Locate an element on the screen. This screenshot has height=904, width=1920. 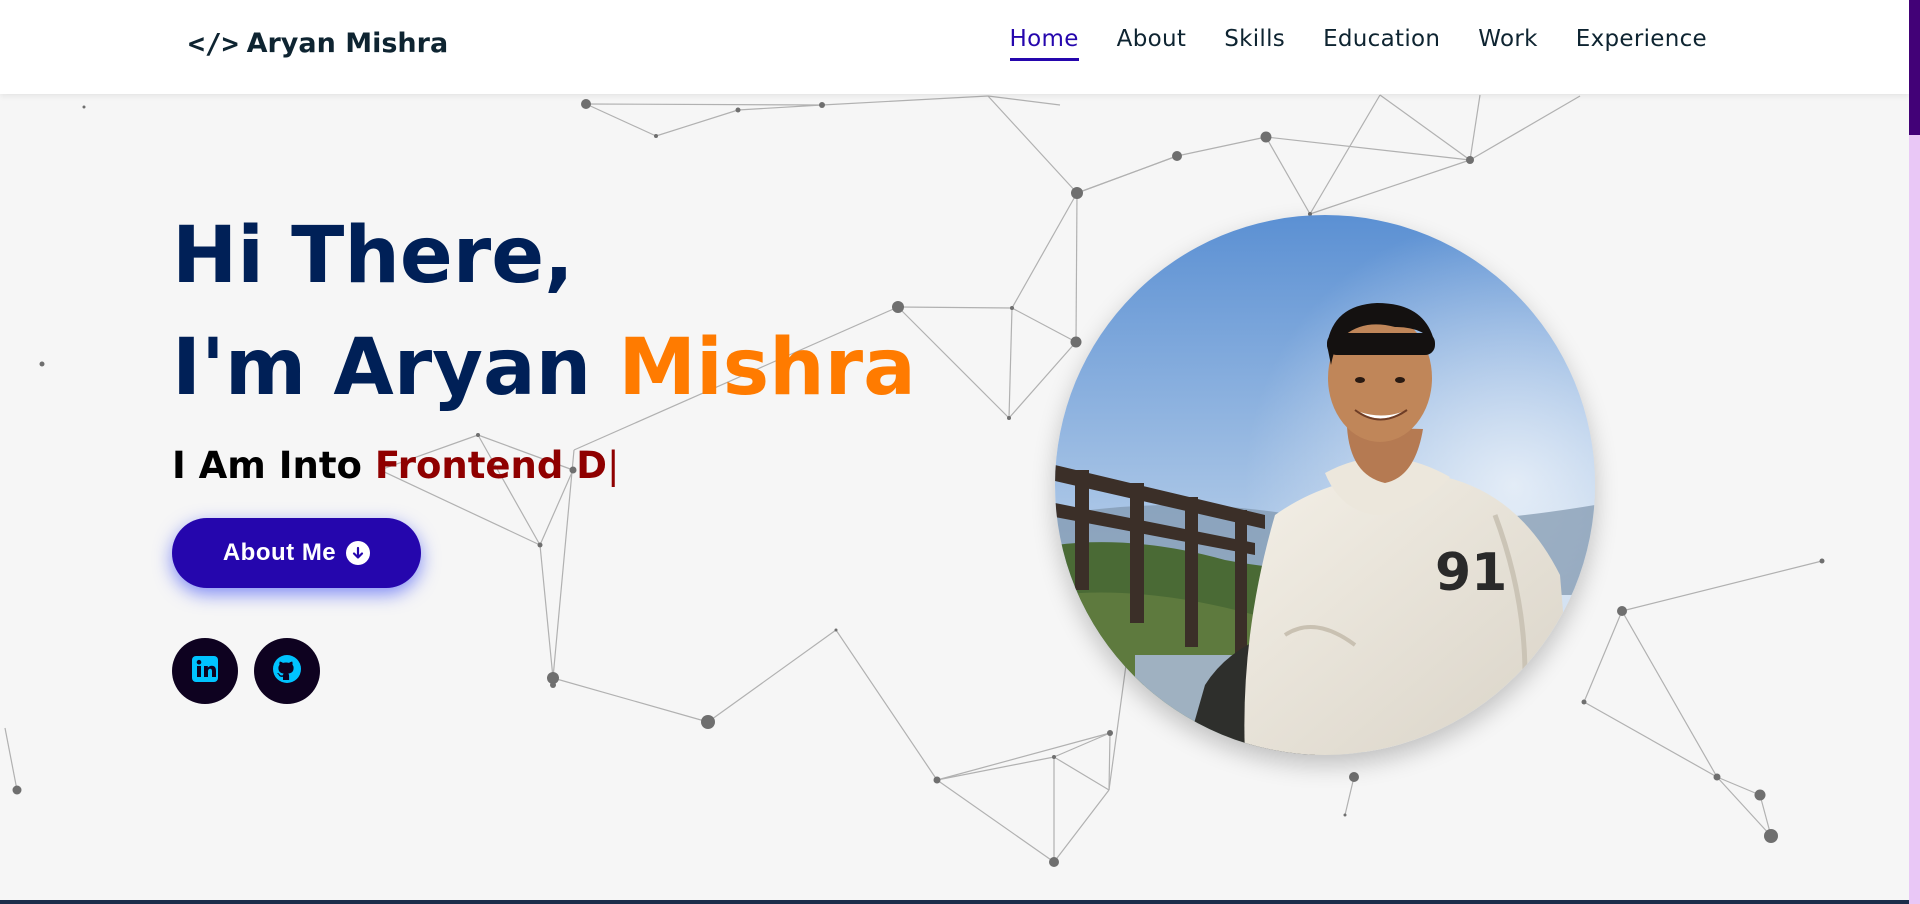
about-me-button: About Me is located at coordinates (296, 553).